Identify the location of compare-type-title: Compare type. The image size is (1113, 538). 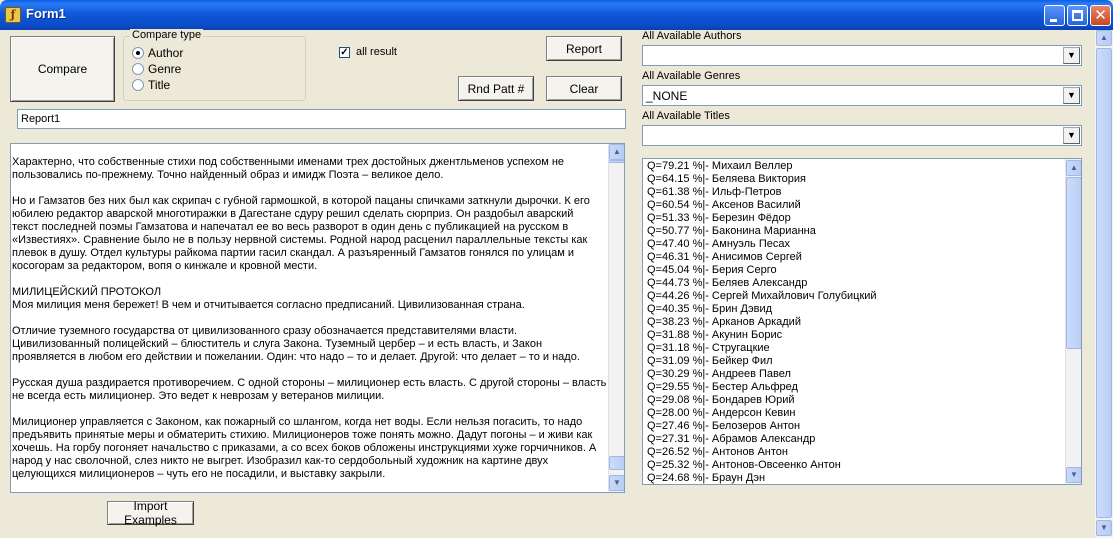
(167, 35).